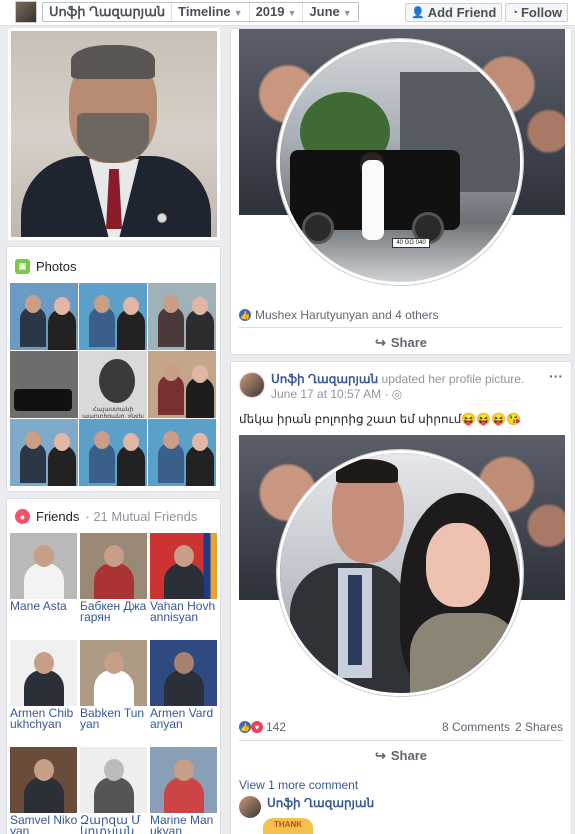  I want to click on reactions-summary: 👍 Mushex Harutyunyan and 4 others, so click(338, 315).